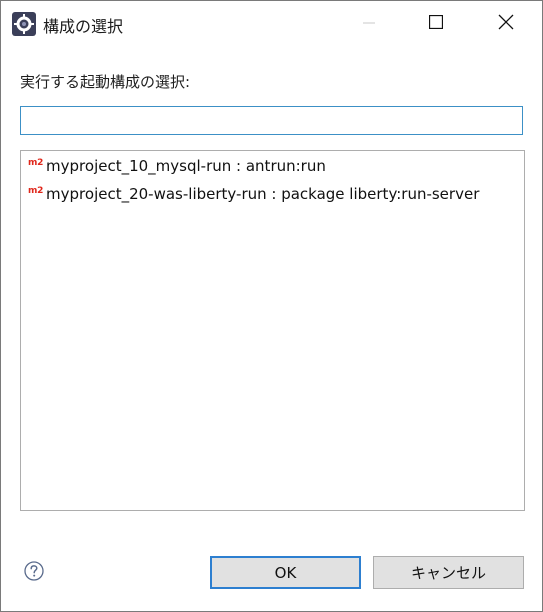 The width and height of the screenshot is (543, 612). I want to click on close-icon, so click(506, 24).